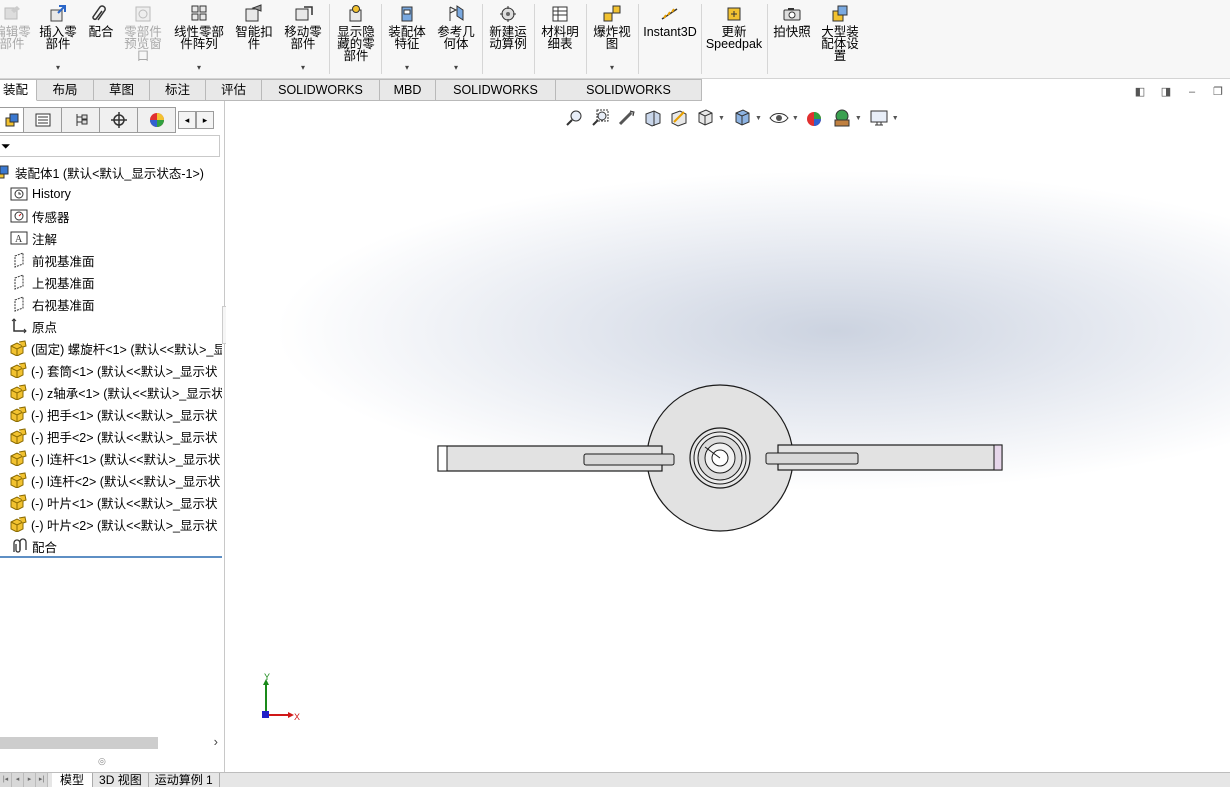  What do you see at coordinates (122, 90) in the screenshot?
I see `tab-sketch: 草图` at bounding box center [122, 90].